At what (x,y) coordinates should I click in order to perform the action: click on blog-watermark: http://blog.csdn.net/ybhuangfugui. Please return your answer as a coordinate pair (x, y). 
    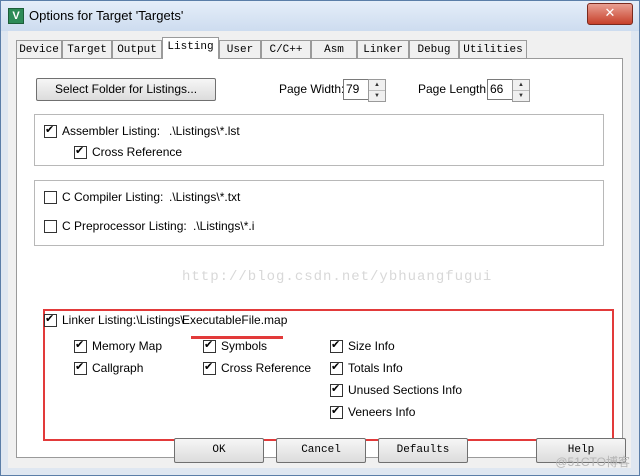
    Looking at the image, I should click on (337, 277).